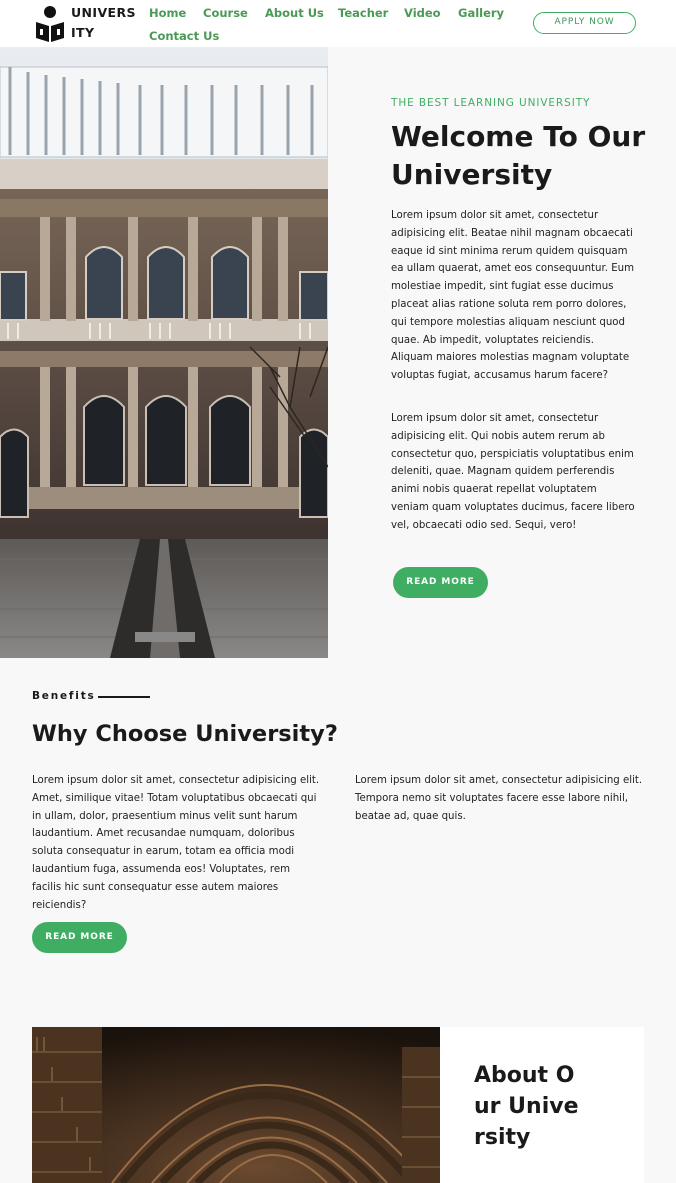  What do you see at coordinates (584, 23) in the screenshot?
I see `apply-now-button: APPLY NOW` at bounding box center [584, 23].